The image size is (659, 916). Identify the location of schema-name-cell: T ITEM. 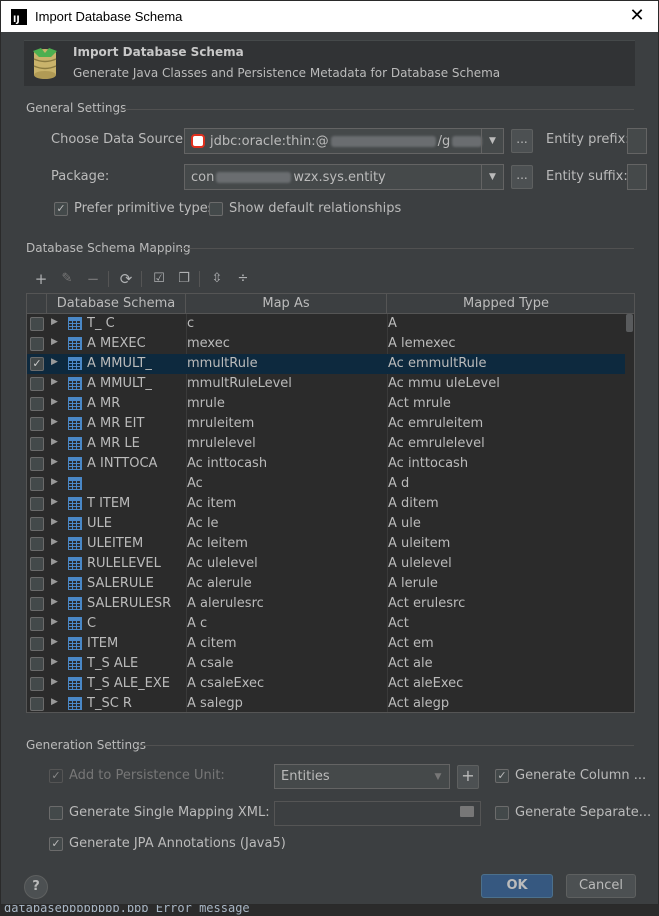
(136, 503).